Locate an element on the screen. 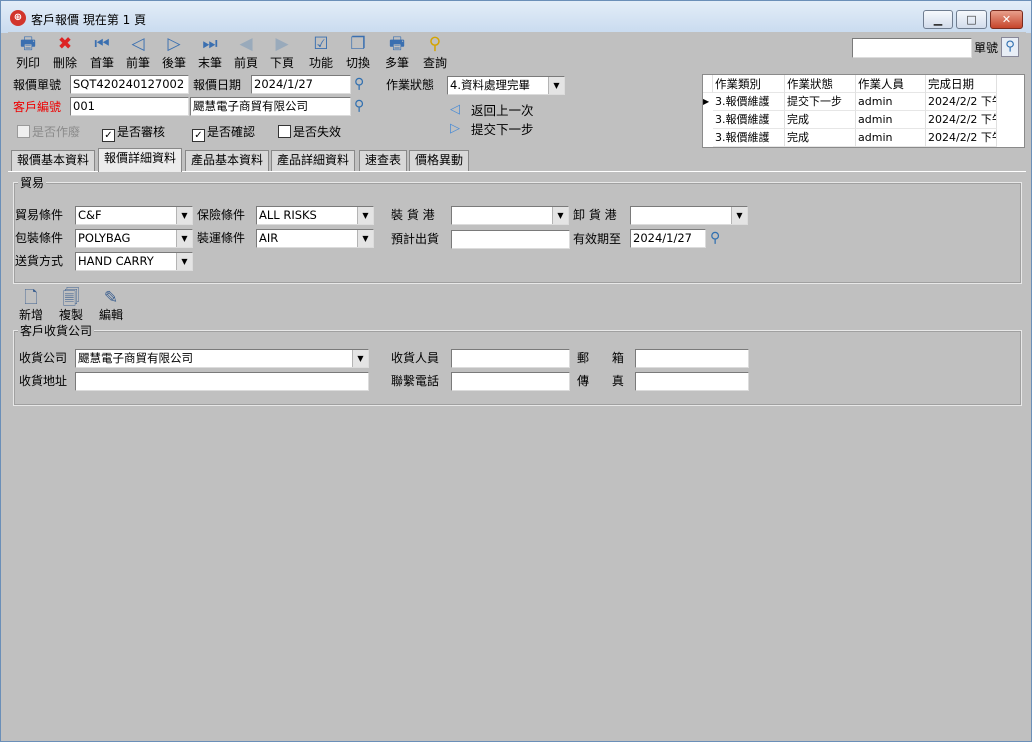 The height and width of the screenshot is (742, 1032). invalid-checkbox: 是否失效 is located at coordinates (309, 132).